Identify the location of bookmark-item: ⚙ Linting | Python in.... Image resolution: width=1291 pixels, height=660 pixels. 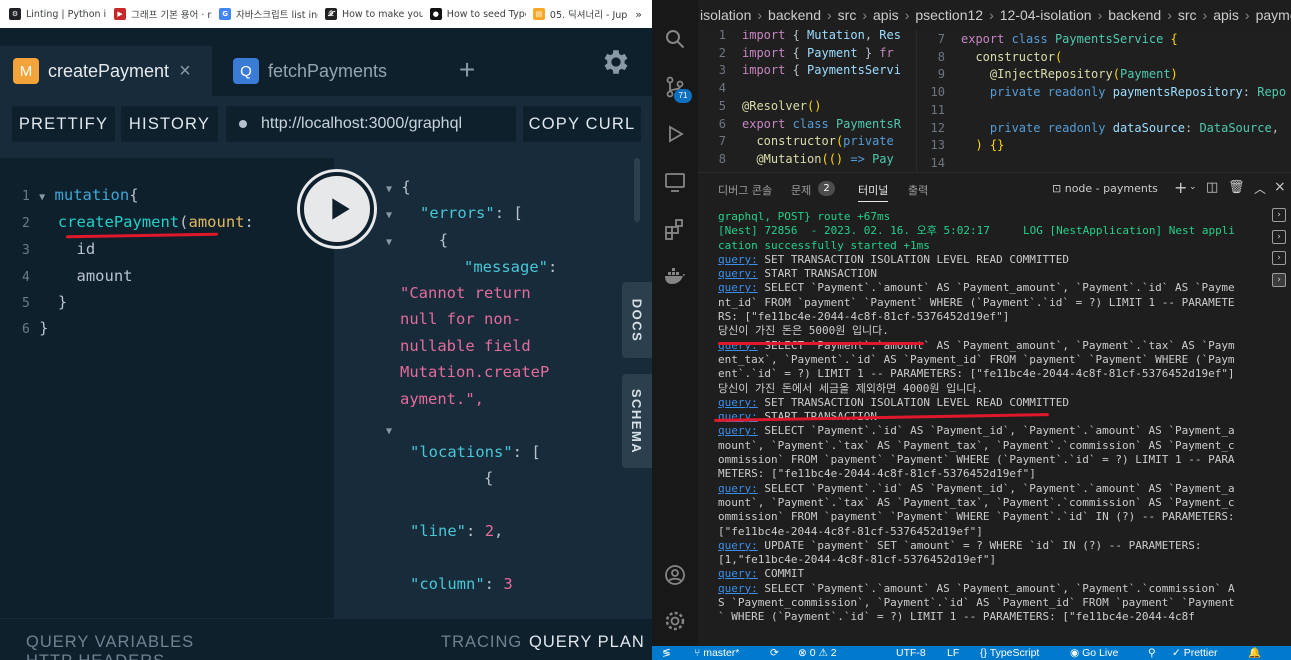
(55, 14).